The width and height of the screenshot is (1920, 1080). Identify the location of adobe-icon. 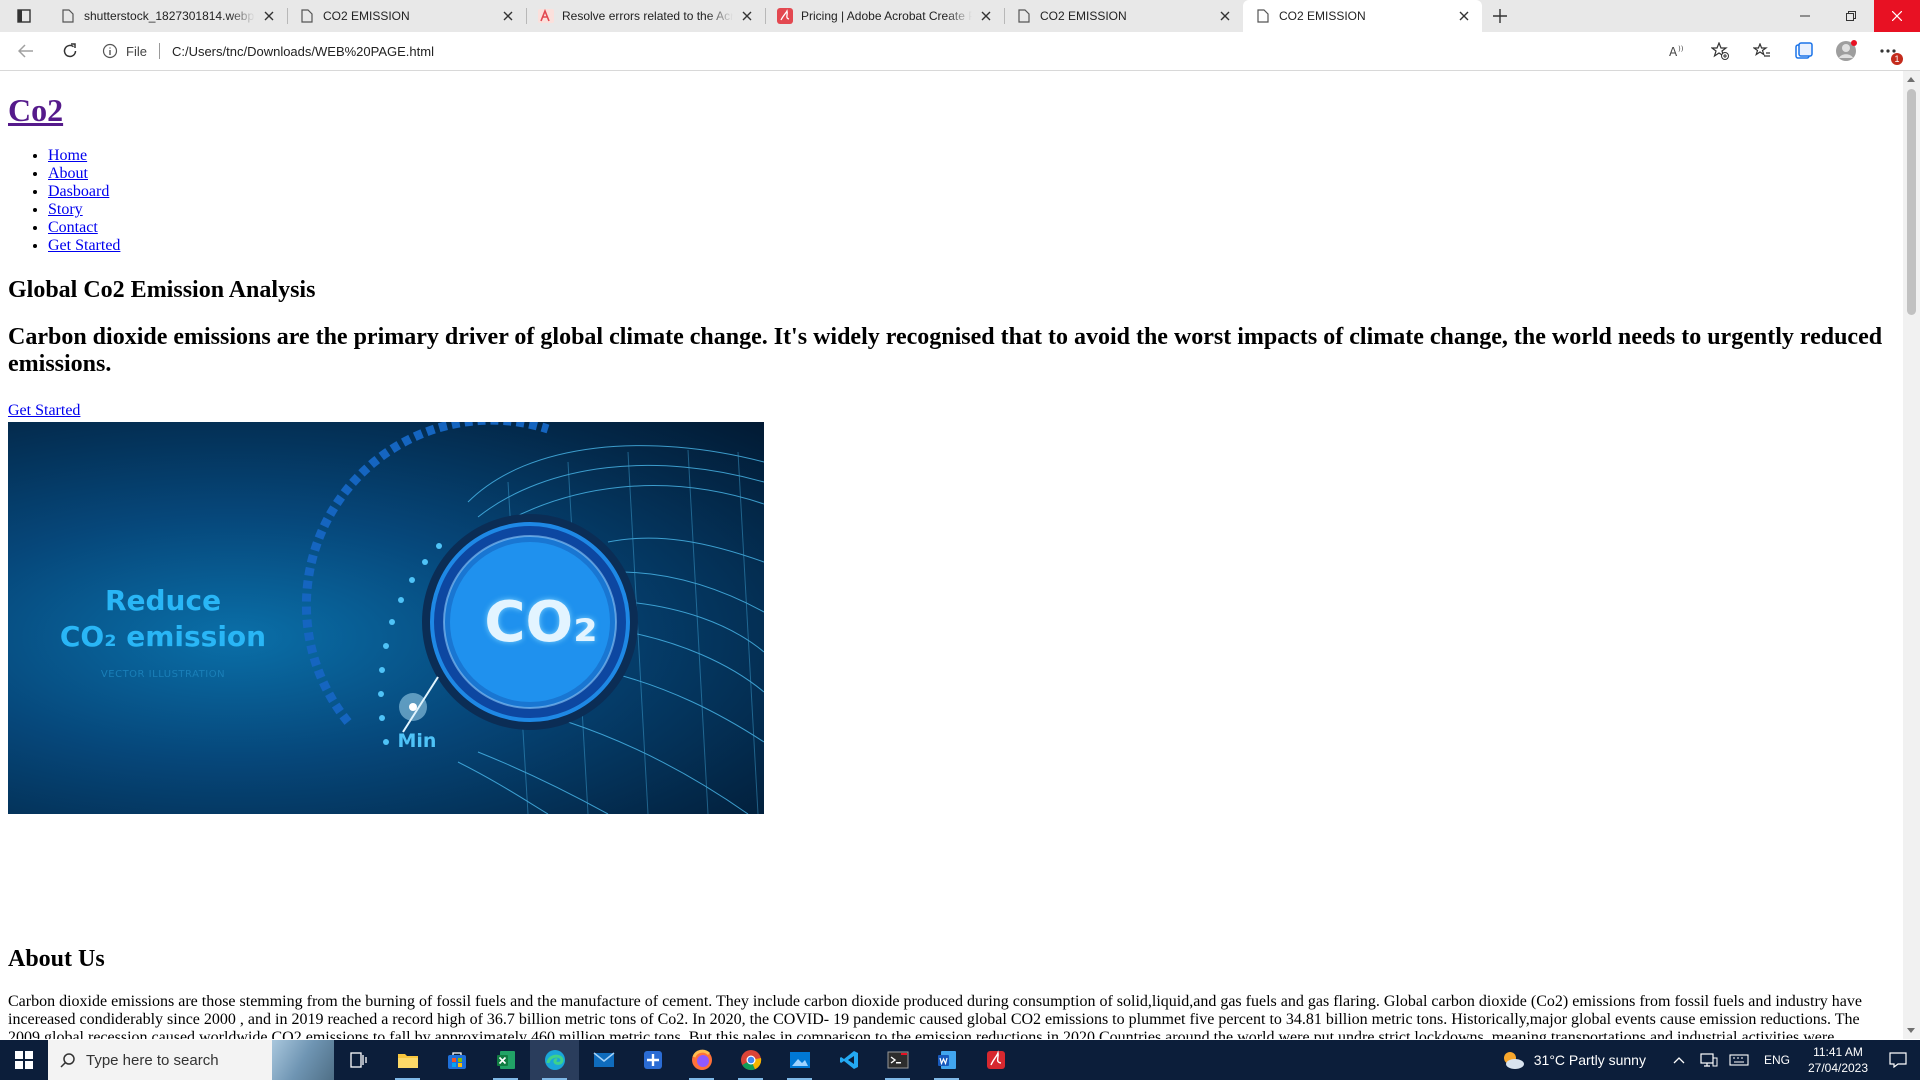
(546, 16).